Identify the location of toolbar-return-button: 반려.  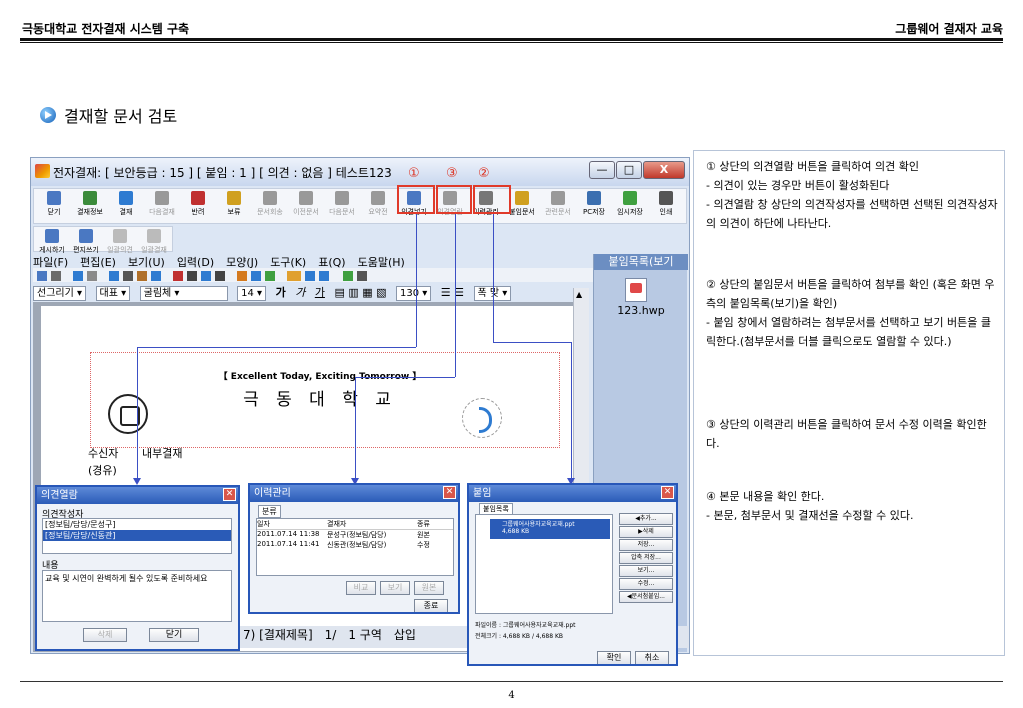
(198, 204).